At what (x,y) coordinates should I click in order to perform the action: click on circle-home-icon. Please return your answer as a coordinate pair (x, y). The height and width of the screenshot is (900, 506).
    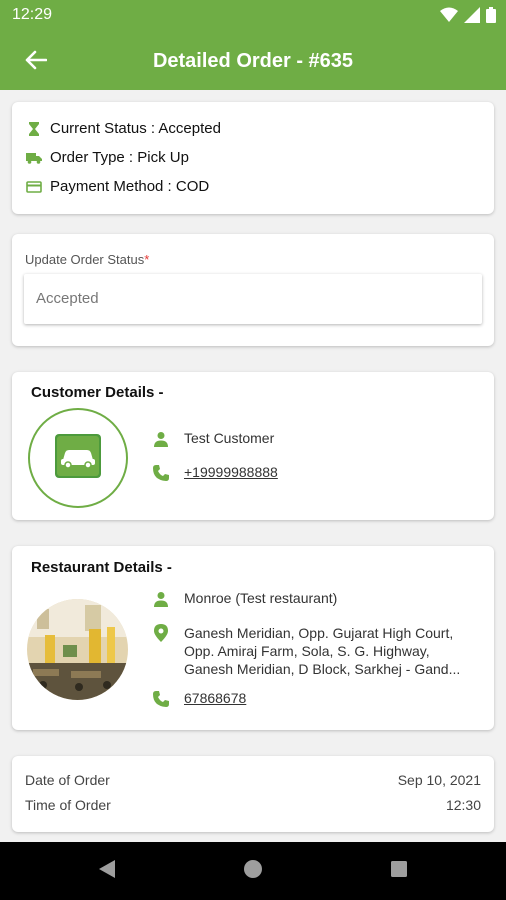
    Looking at the image, I should click on (253, 871).